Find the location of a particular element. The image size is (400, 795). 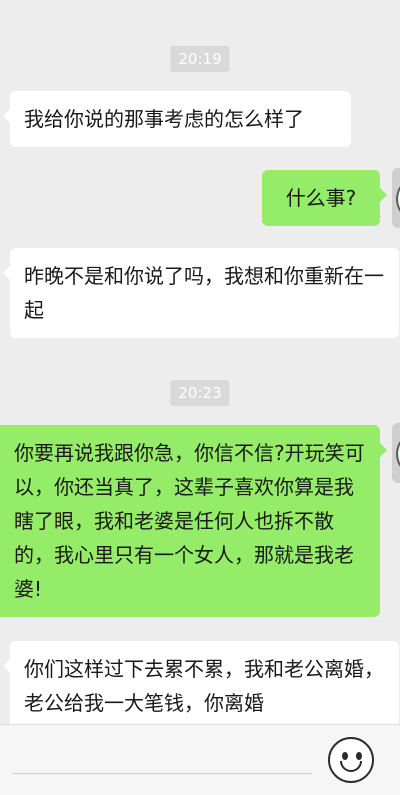

message-input is located at coordinates (162, 773).